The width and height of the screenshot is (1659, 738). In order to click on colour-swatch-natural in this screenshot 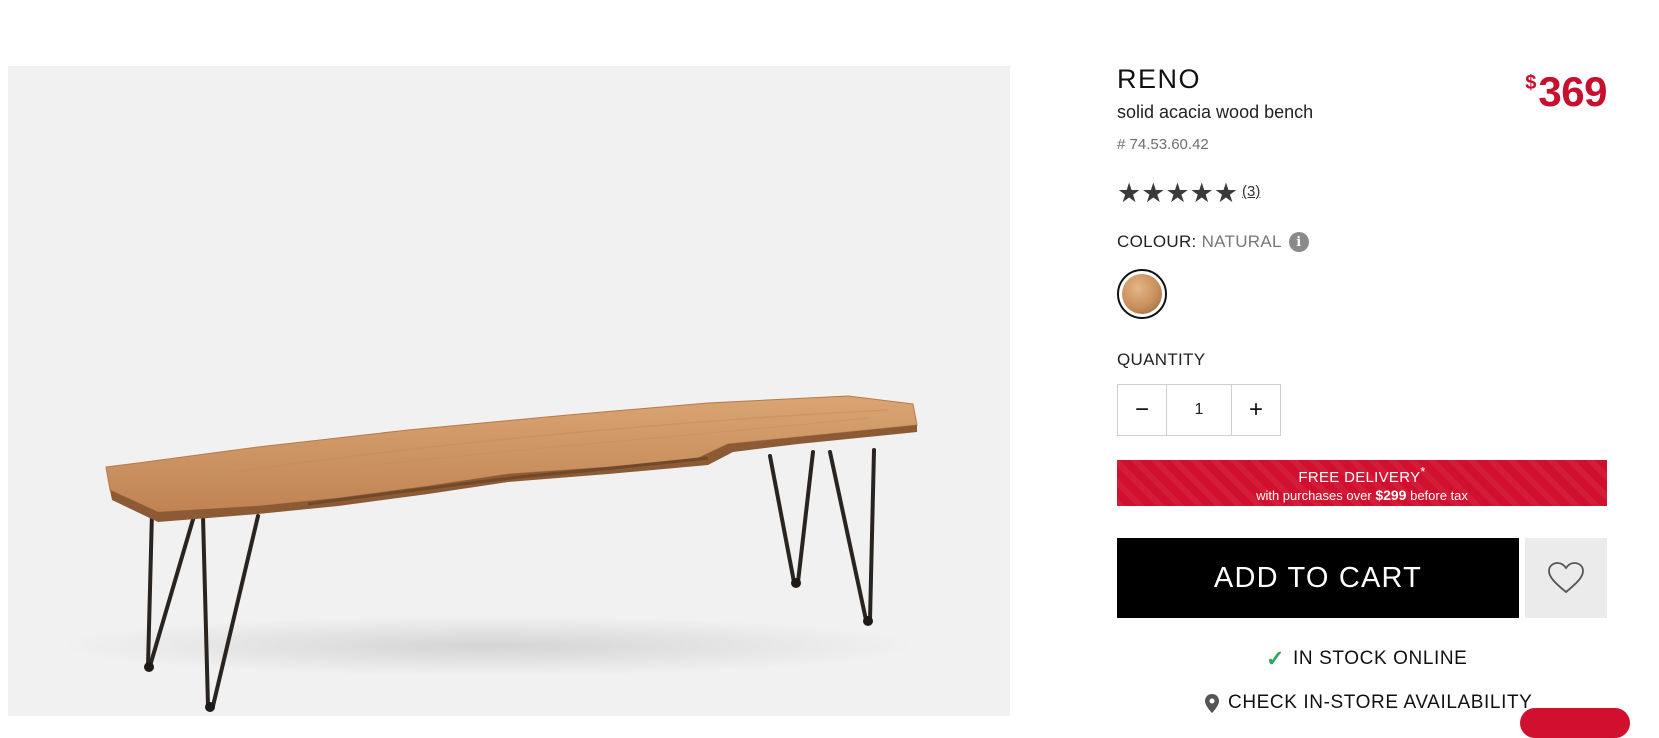, I will do `click(1142, 294)`.